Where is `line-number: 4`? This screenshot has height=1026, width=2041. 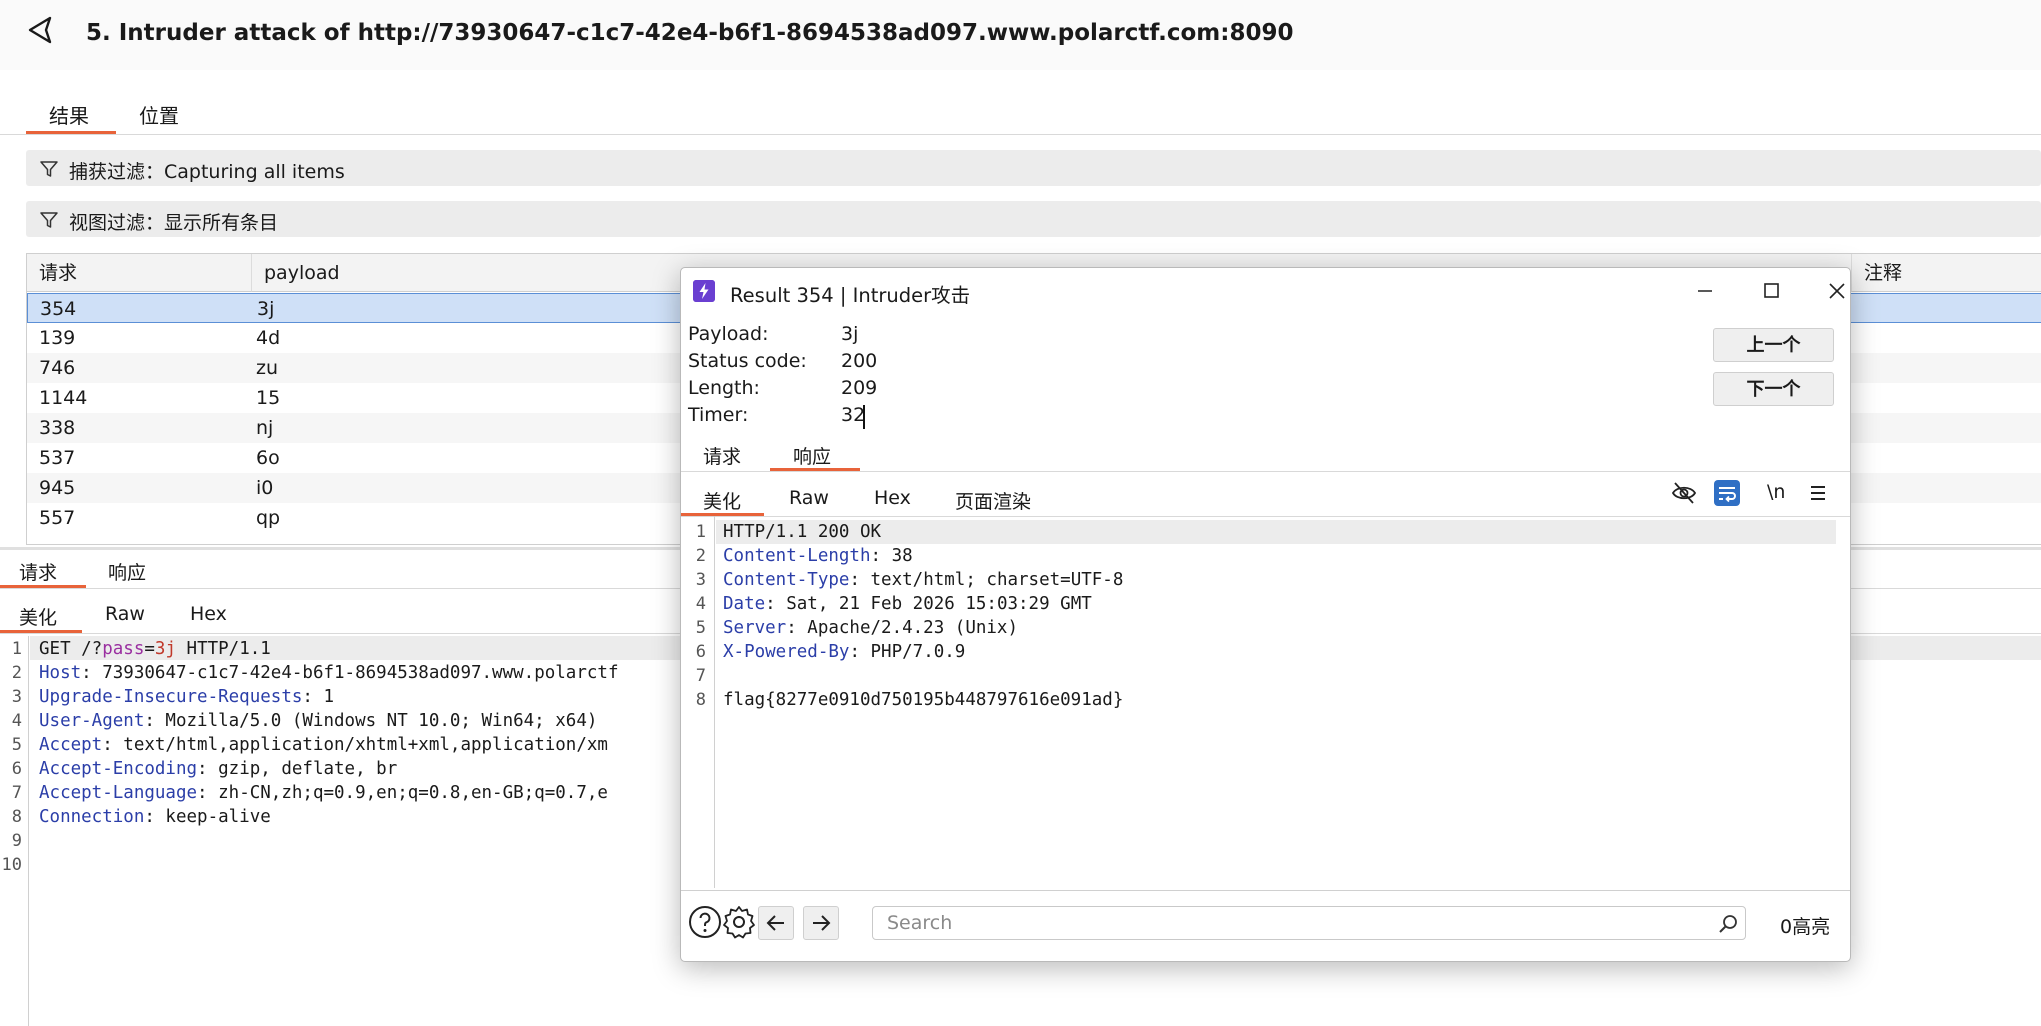 line-number: 4 is located at coordinates (700, 604).